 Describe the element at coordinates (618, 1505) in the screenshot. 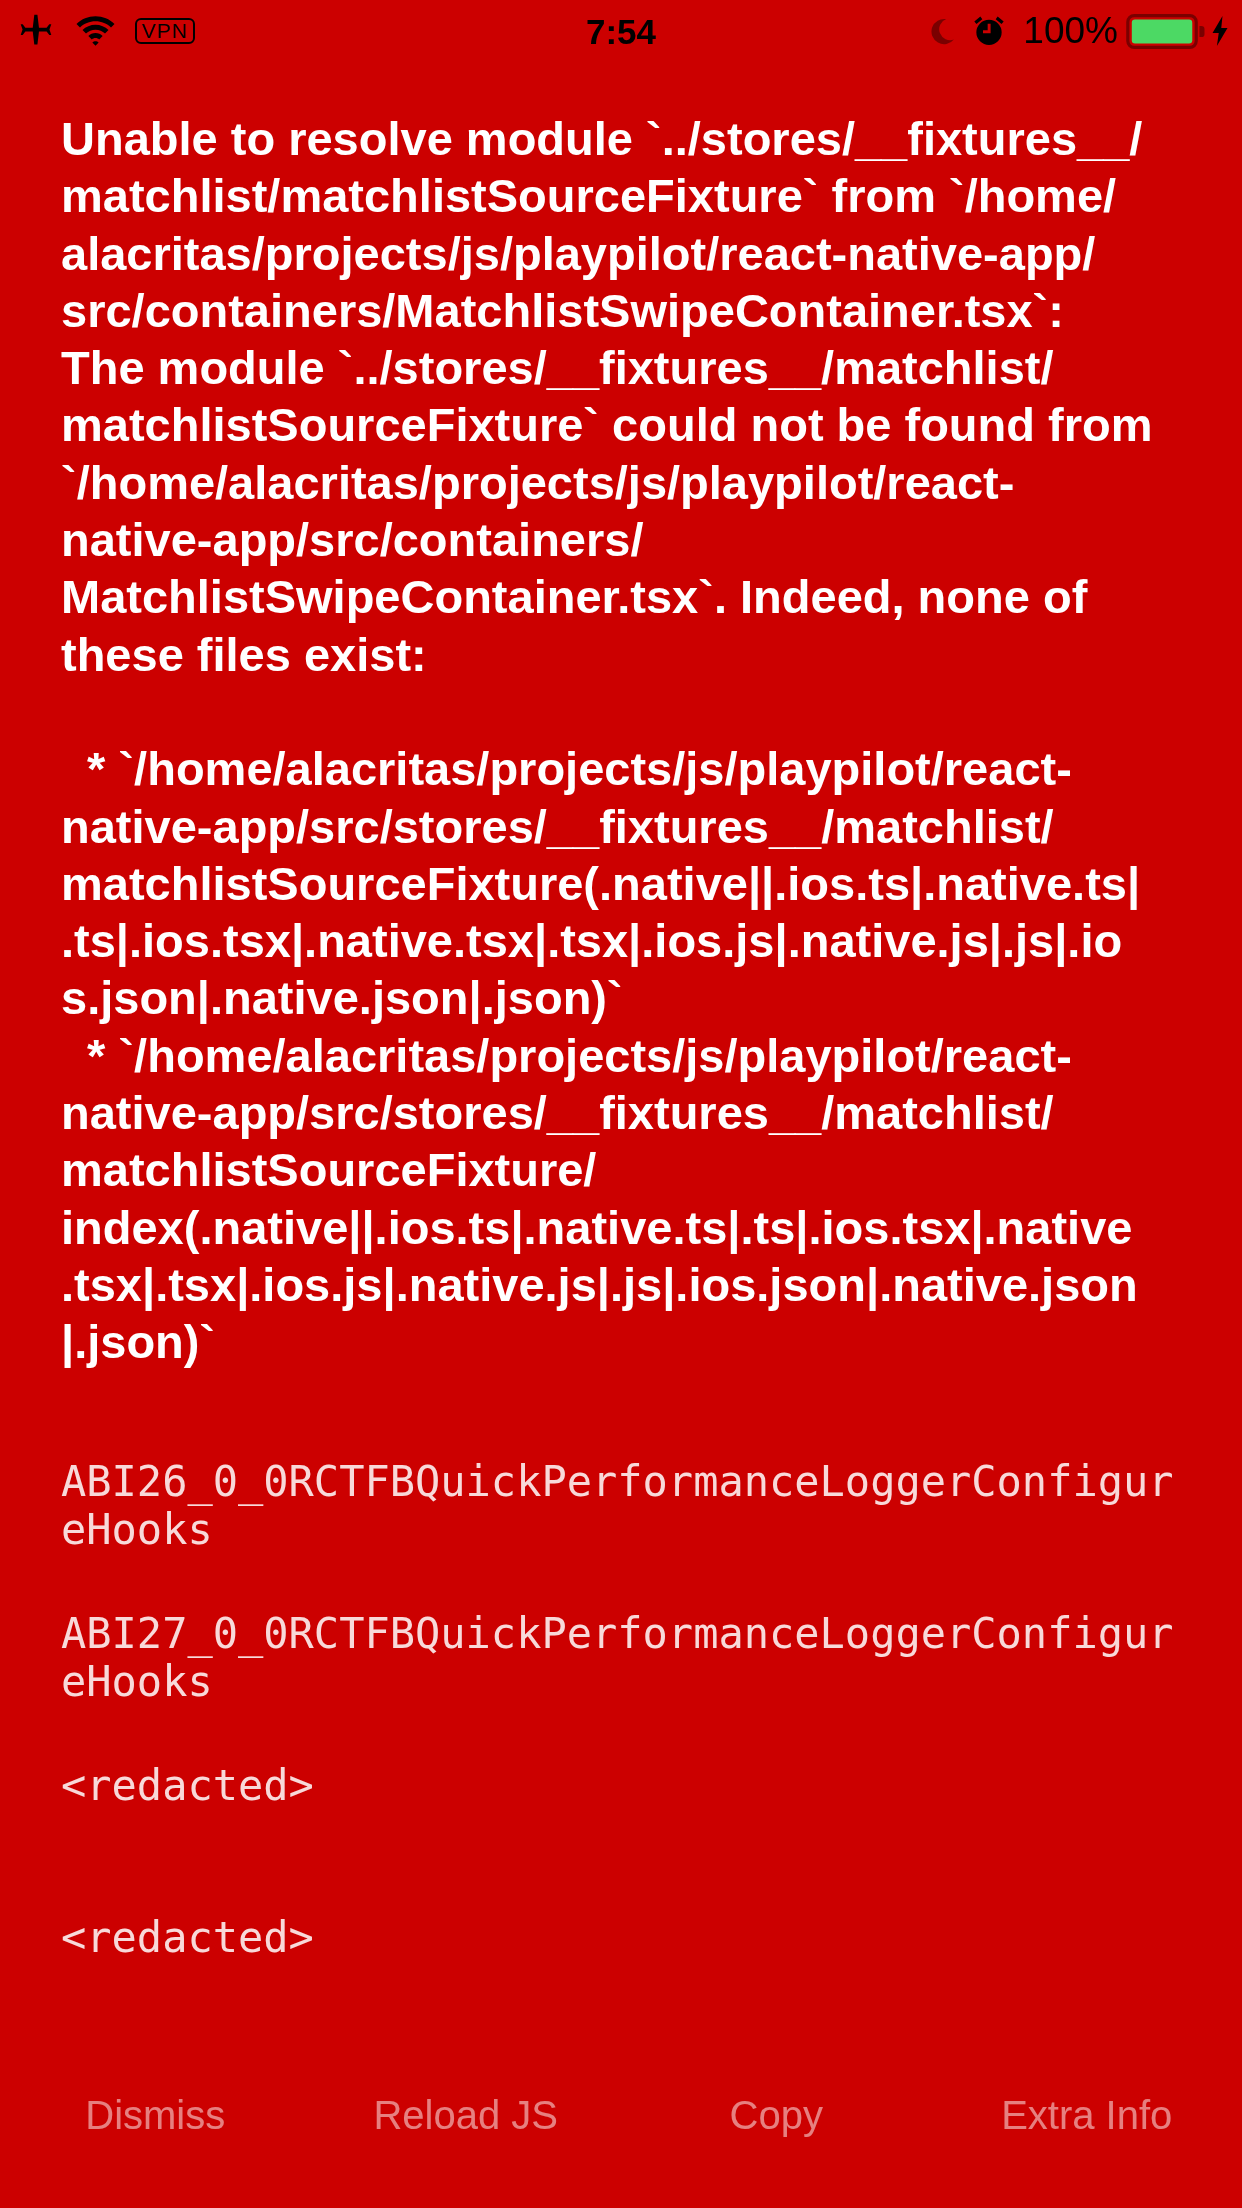

I see `stack-frame-name: ABI26_0_0RCTFBQuickPerformanceLoggerConfigureHooks` at that location.